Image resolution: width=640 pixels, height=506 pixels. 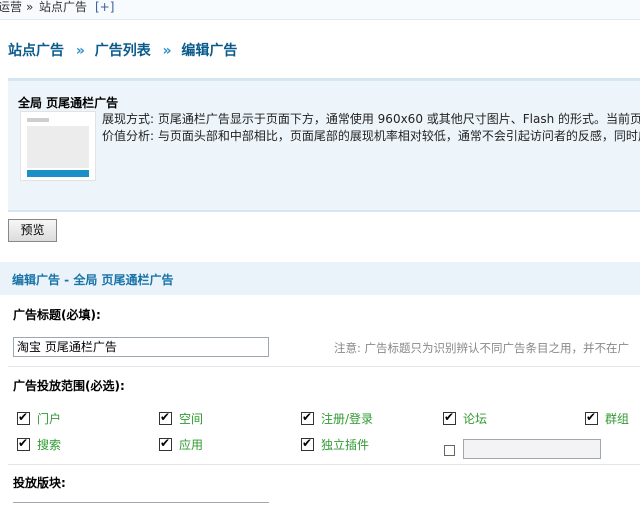 What do you see at coordinates (93, 280) in the screenshot?
I see `section-title: 编辑广告 - 全局 页尾通栏广告` at bounding box center [93, 280].